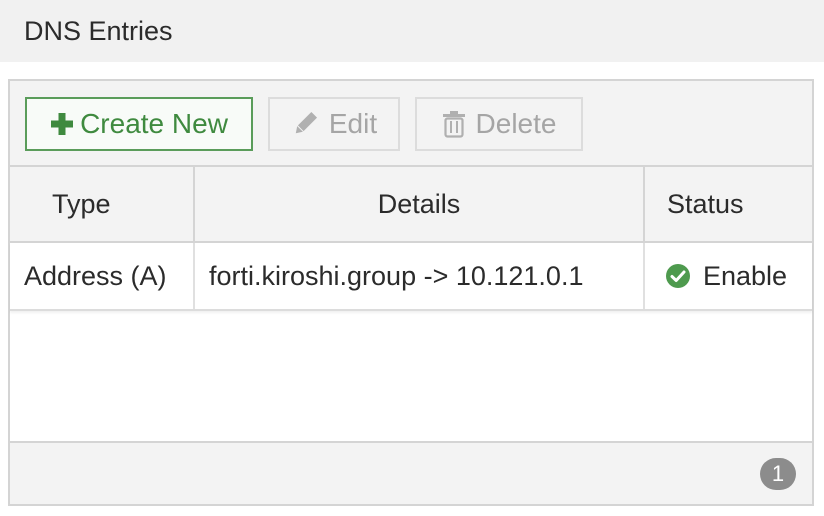  I want to click on cell-details: forti.kiroshi.group -> 10.121.0.1, so click(420, 276).